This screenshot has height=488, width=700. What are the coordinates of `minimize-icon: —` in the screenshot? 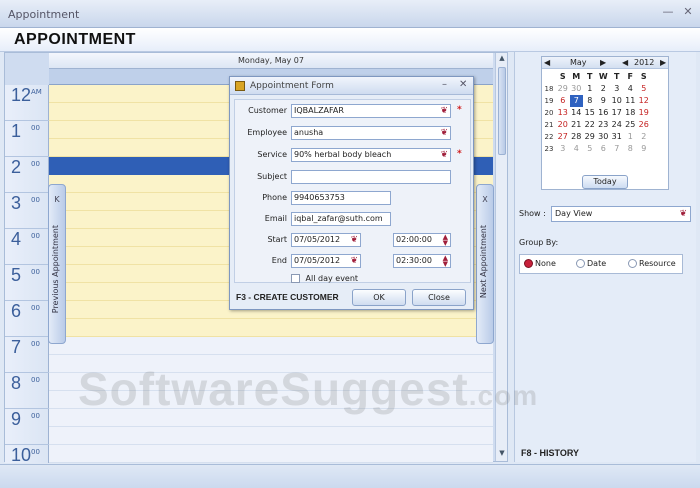 It's located at (668, 12).